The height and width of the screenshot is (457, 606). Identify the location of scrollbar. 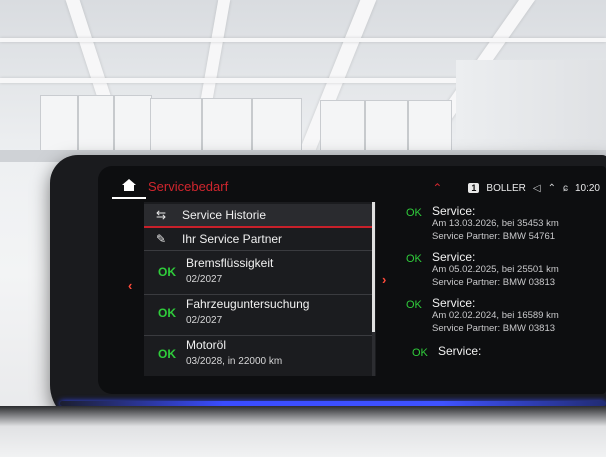
(373, 289).